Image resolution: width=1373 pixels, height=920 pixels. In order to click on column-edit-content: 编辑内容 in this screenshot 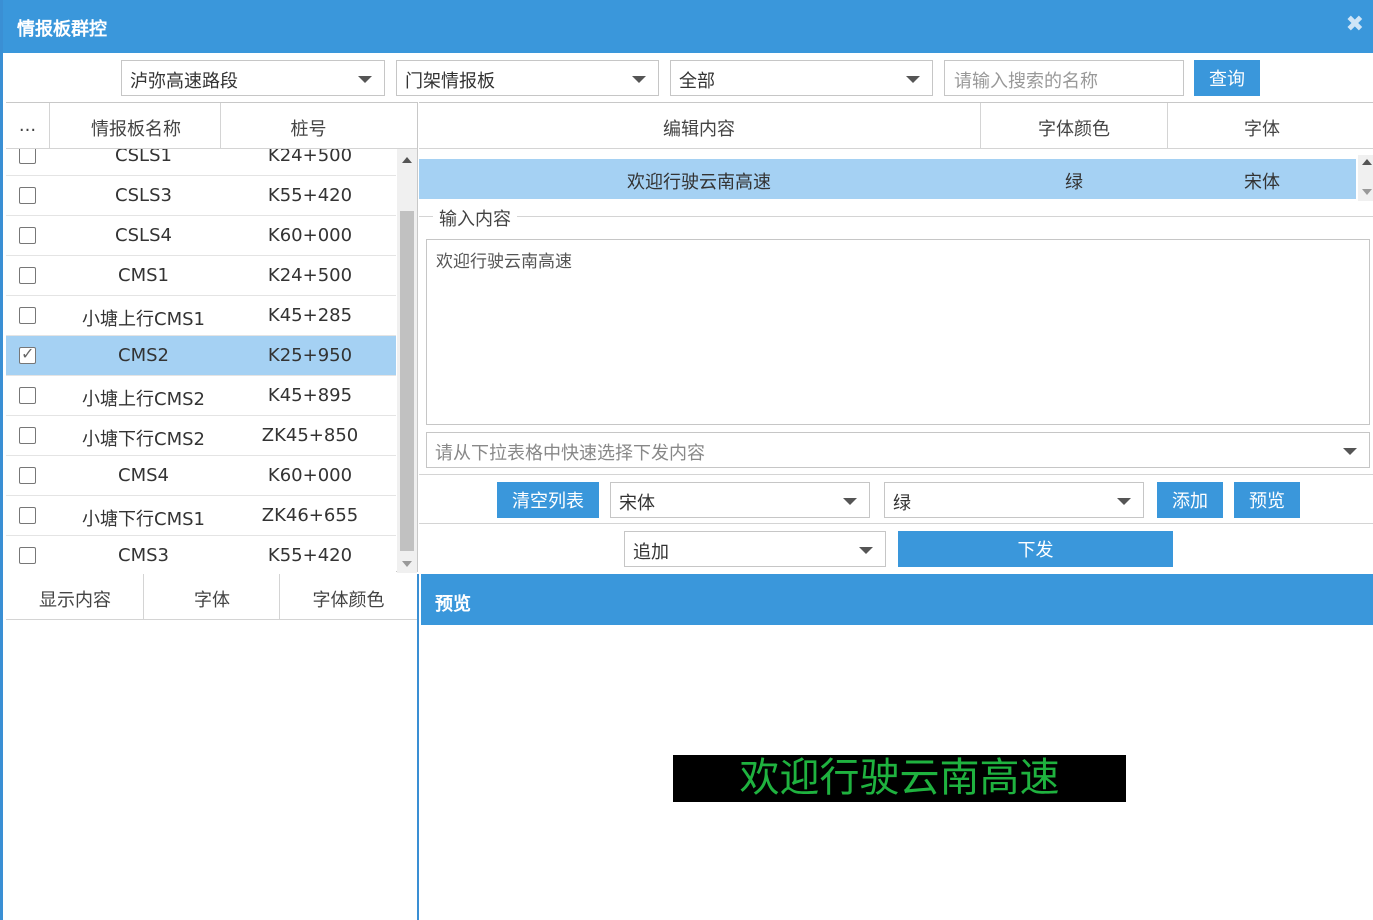, I will do `click(699, 128)`.